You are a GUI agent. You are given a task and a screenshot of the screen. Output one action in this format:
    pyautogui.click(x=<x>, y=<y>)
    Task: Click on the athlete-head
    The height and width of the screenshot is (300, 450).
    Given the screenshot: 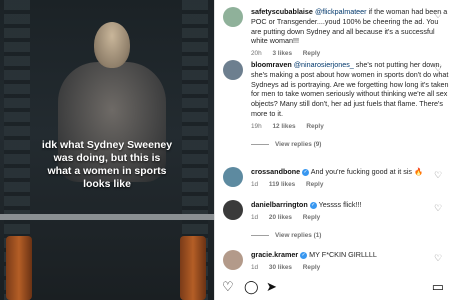 What is the action you would take?
    pyautogui.click(x=112, y=45)
    